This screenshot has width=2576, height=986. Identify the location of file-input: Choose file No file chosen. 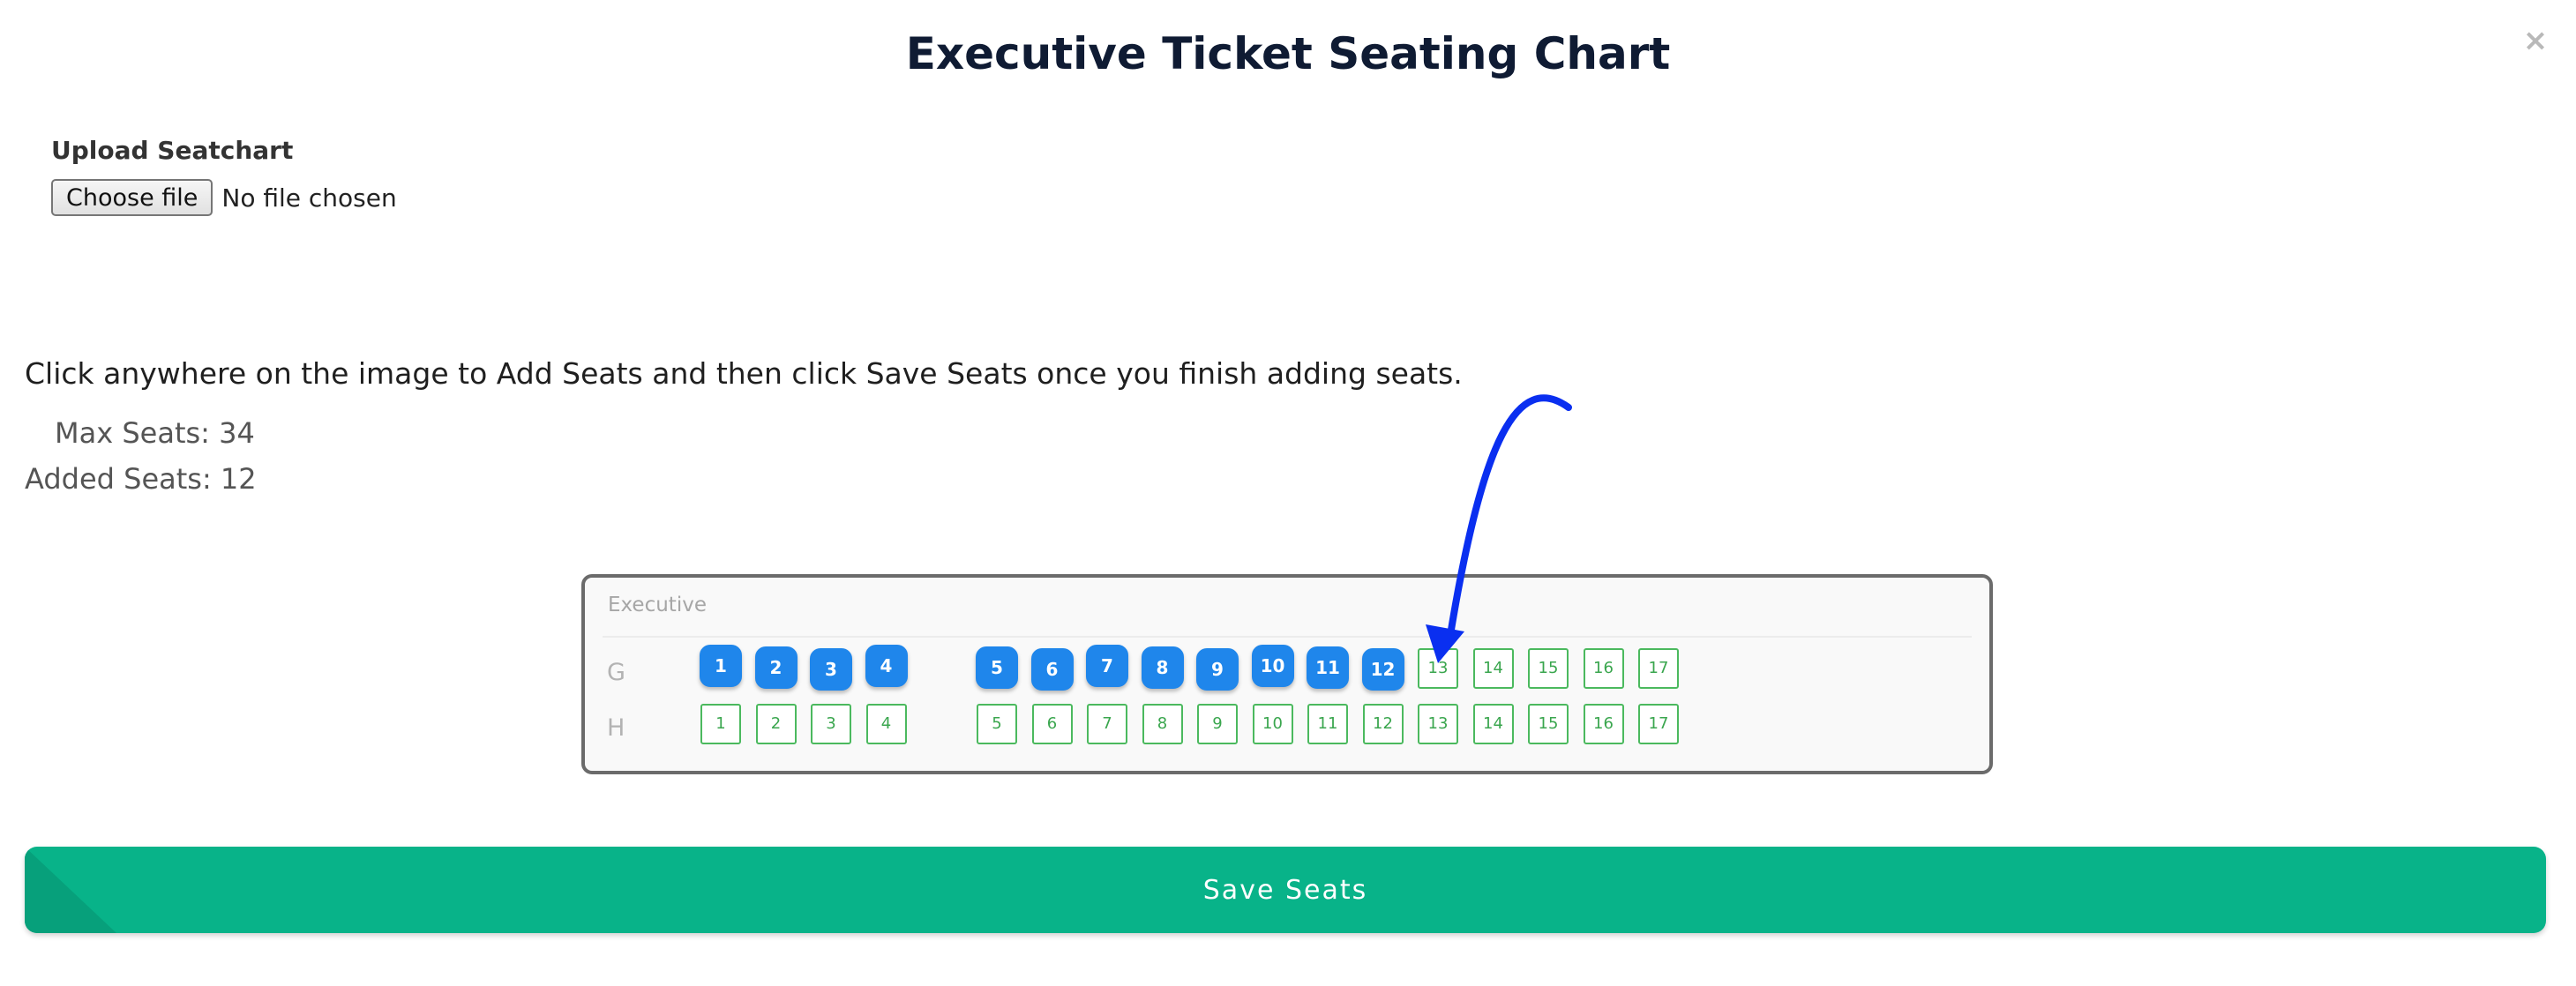
(224, 197).